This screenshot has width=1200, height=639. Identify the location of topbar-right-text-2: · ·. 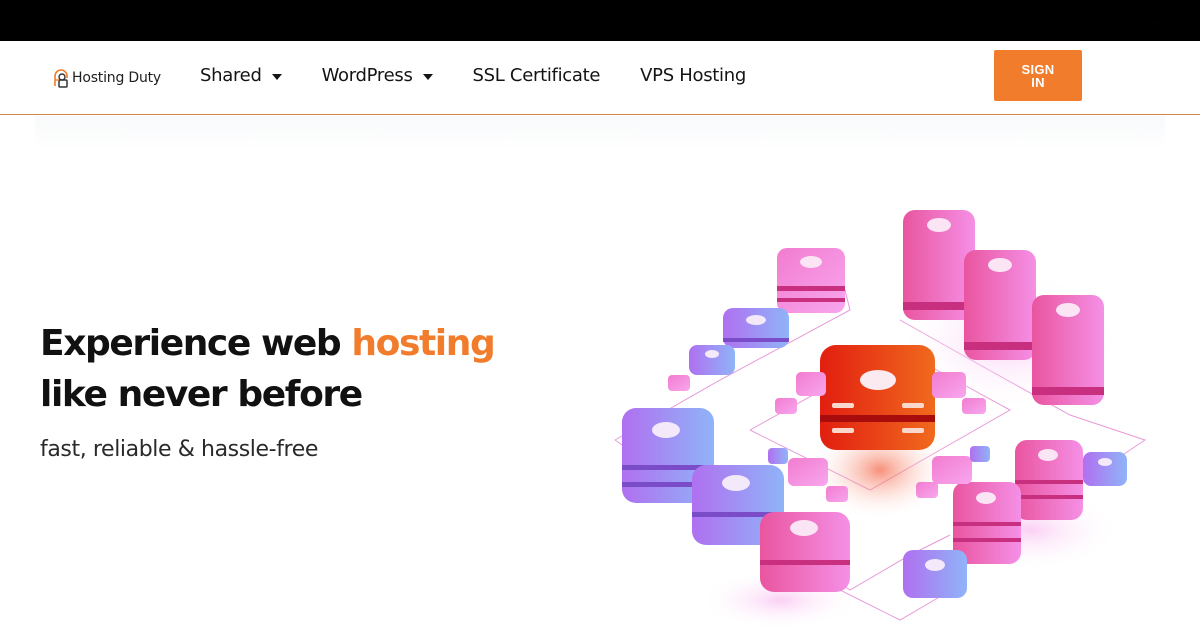
(1154, 23).